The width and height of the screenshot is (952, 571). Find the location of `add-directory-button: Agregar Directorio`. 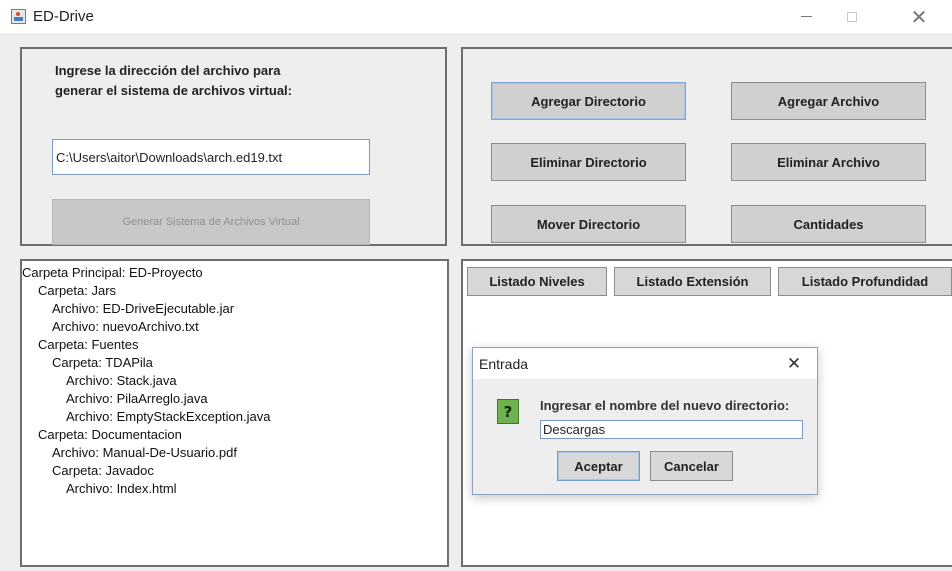

add-directory-button: Agregar Directorio is located at coordinates (588, 101).